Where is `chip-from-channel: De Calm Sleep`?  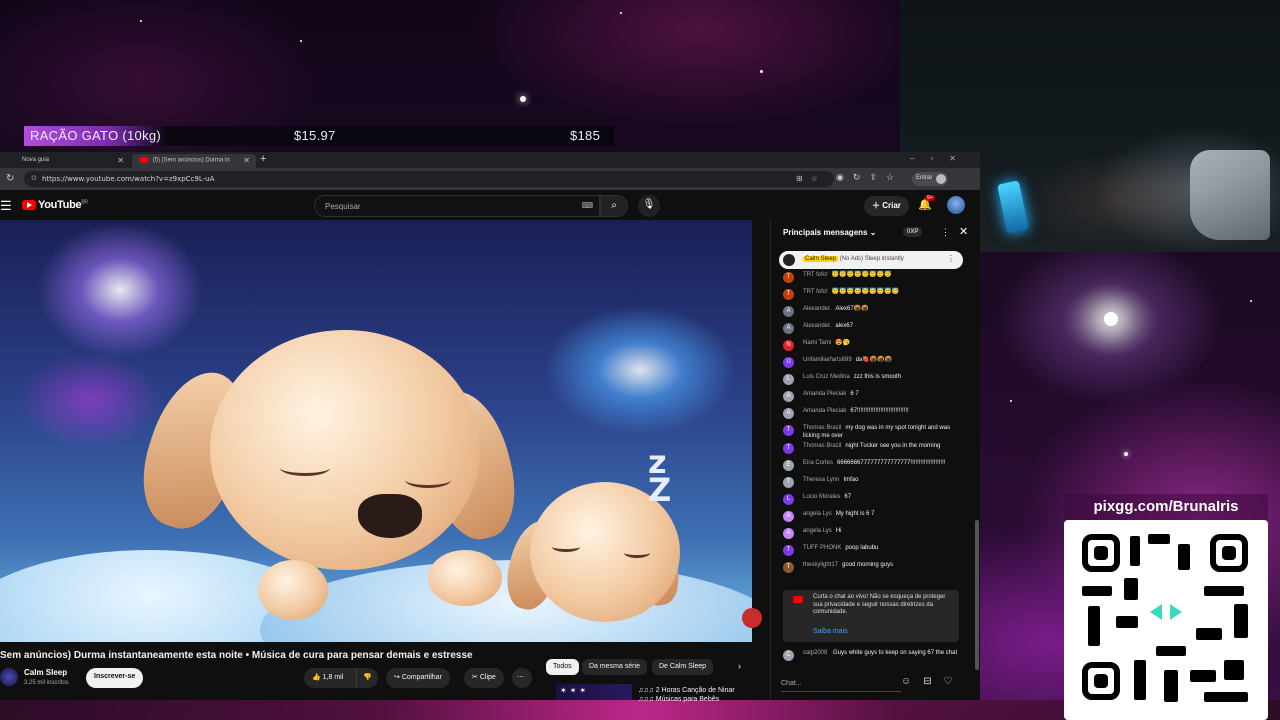
chip-from-channel: De Calm Sleep is located at coordinates (683, 667).